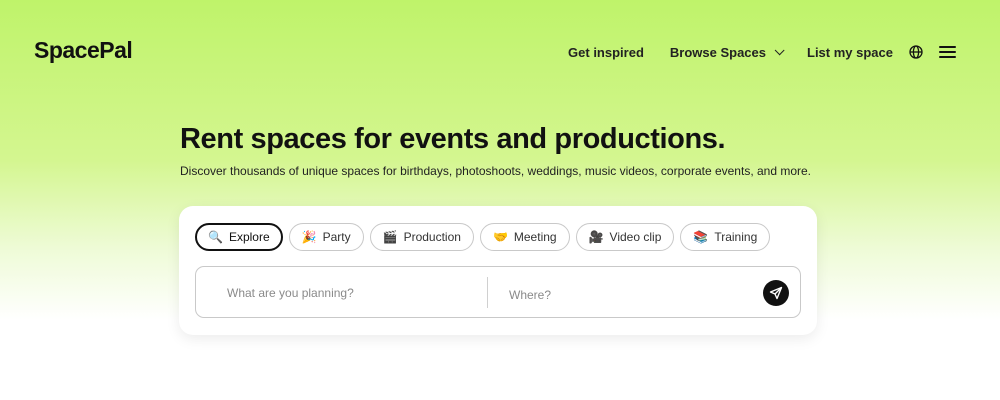 Image resolution: width=1000 pixels, height=400 pixels. I want to click on search-bar, so click(498, 292).